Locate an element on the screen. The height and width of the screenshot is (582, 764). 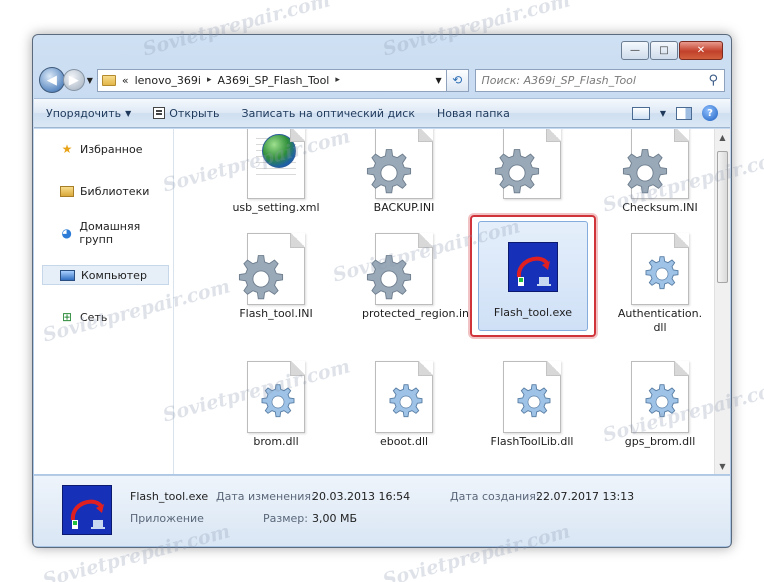
sidebar-item-libraries: Библиотеки is located at coordinates (103, 191).